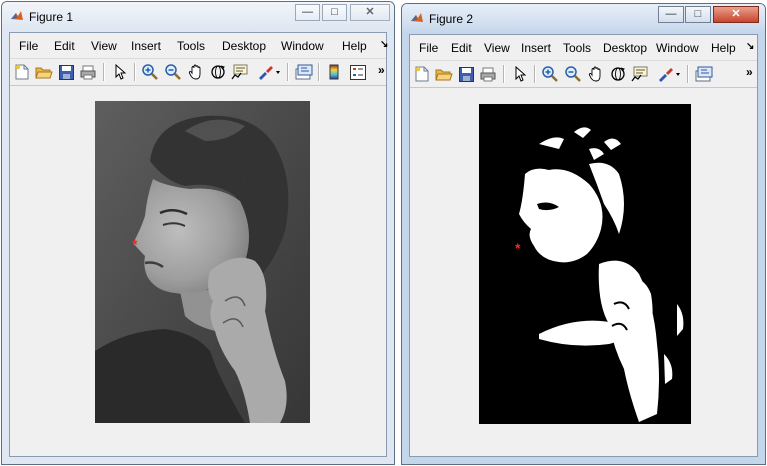 This screenshot has height=466, width=767. I want to click on legend-icon, so click(358, 72).